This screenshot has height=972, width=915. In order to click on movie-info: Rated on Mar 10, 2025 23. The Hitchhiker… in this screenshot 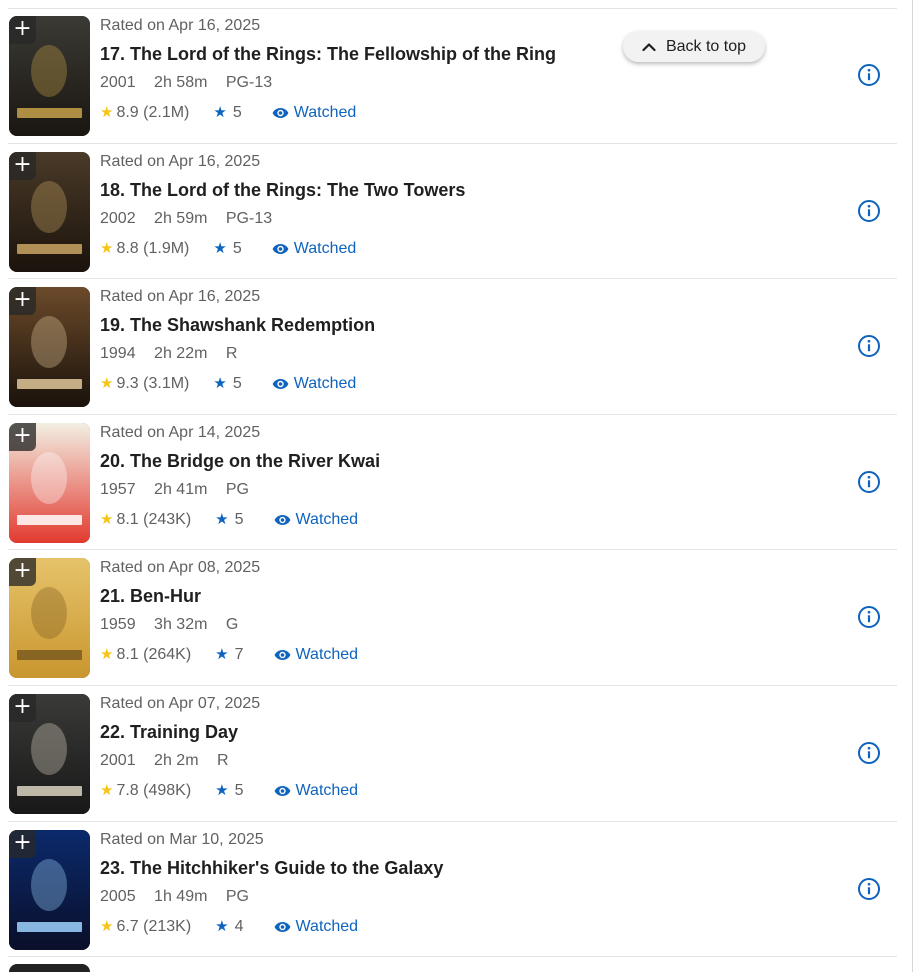, I will do `click(468, 883)`.